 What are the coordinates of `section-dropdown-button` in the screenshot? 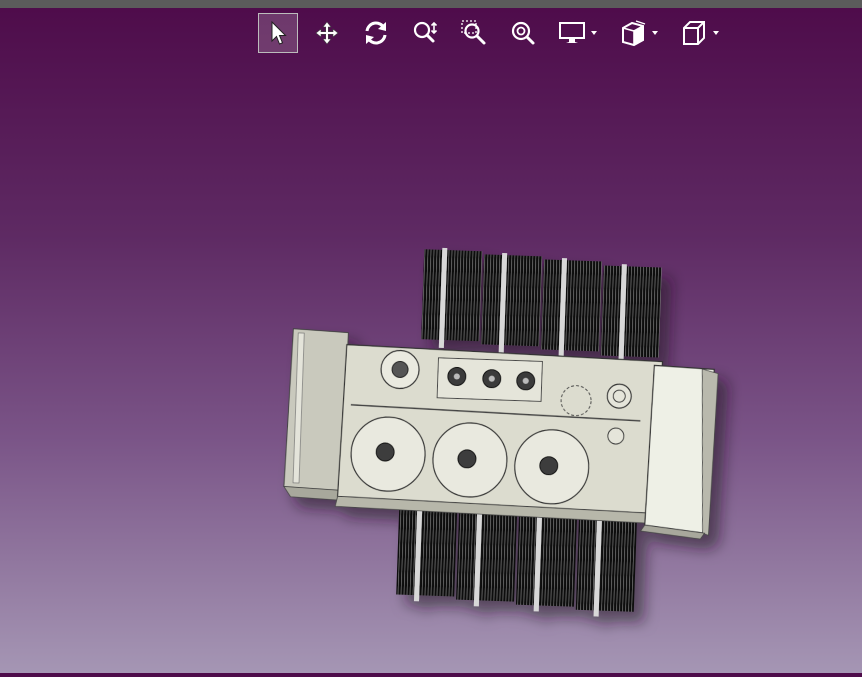 It's located at (639, 33).